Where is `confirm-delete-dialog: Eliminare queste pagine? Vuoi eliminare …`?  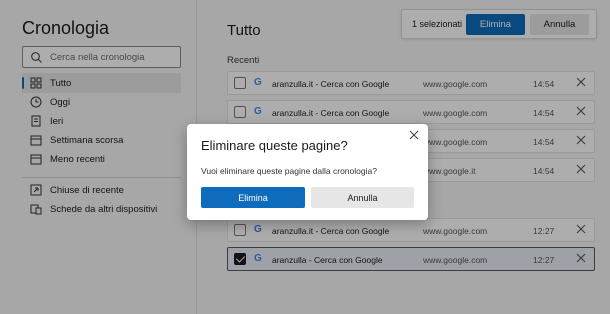 confirm-delete-dialog: Eliminare queste pagine? Vuoi eliminare … is located at coordinates (307, 172).